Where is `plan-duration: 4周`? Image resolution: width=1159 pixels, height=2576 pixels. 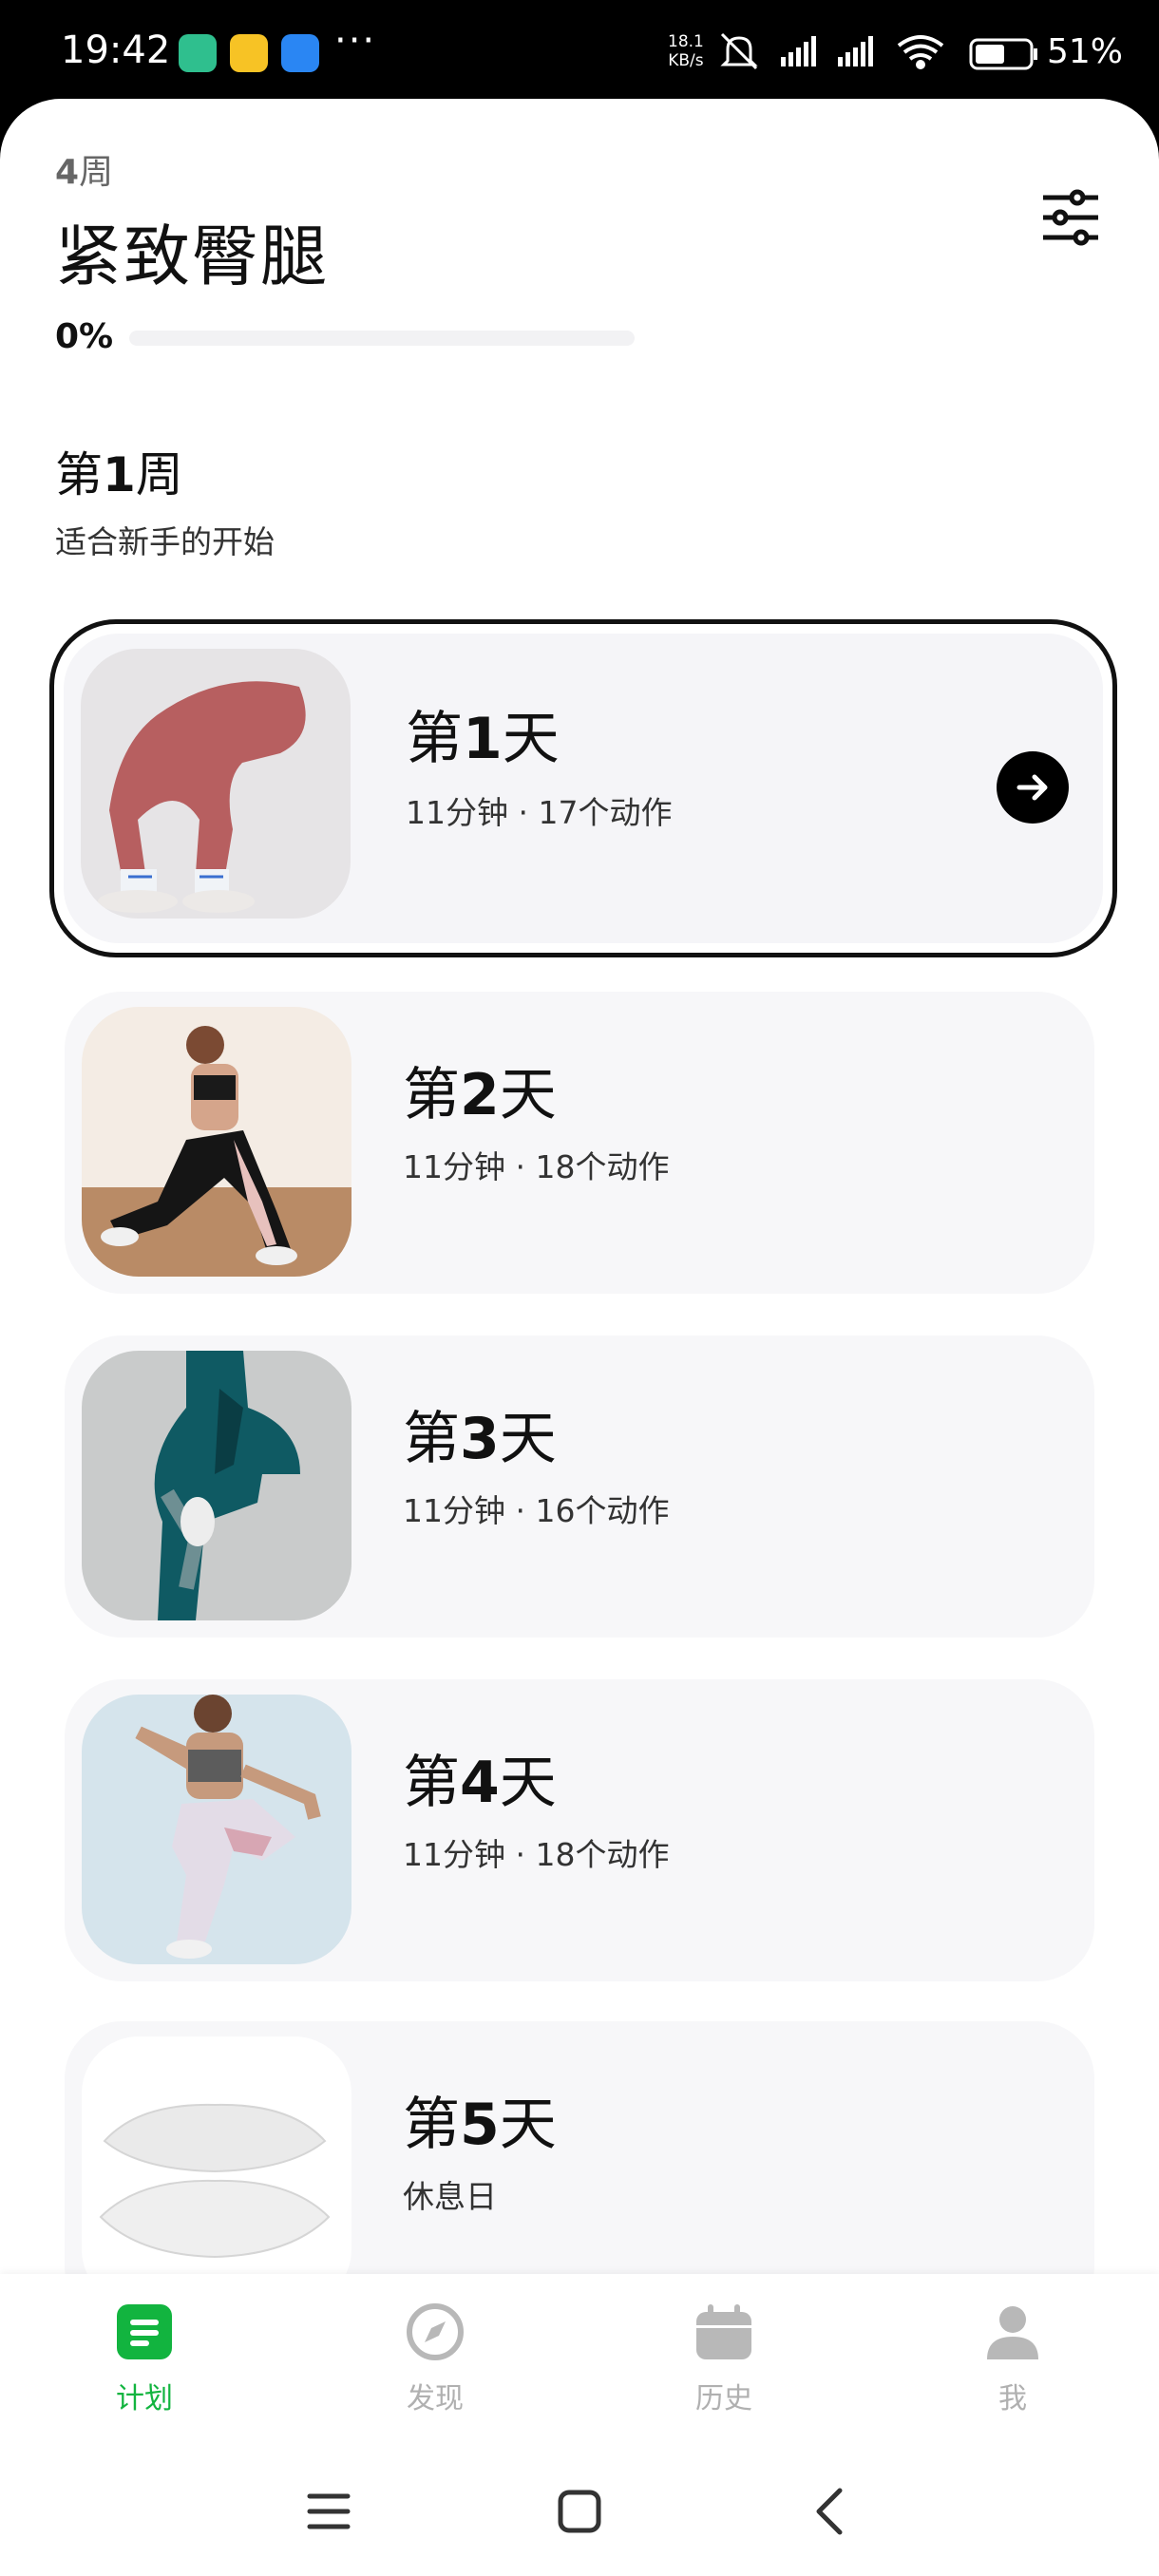
plan-duration: 4周 is located at coordinates (84, 169).